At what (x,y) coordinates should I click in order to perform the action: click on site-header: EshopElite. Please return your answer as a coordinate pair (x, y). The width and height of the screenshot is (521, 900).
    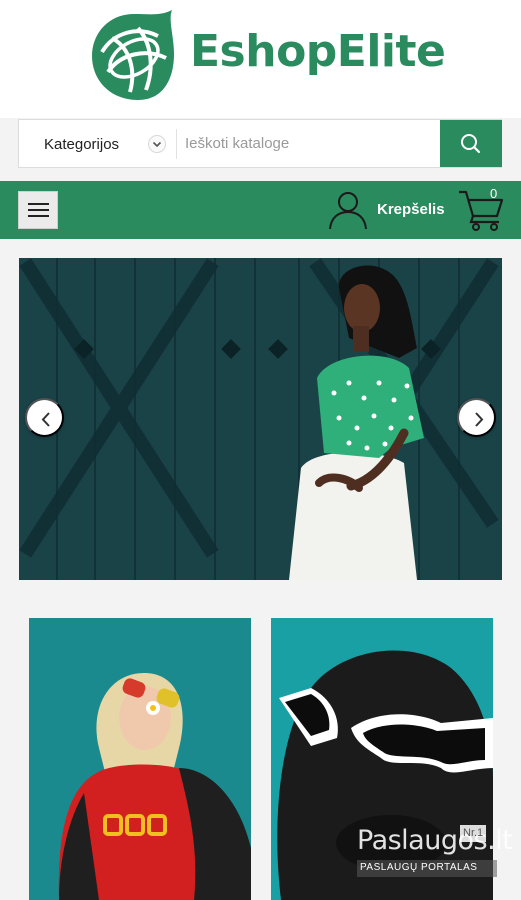
    Looking at the image, I should click on (260, 59).